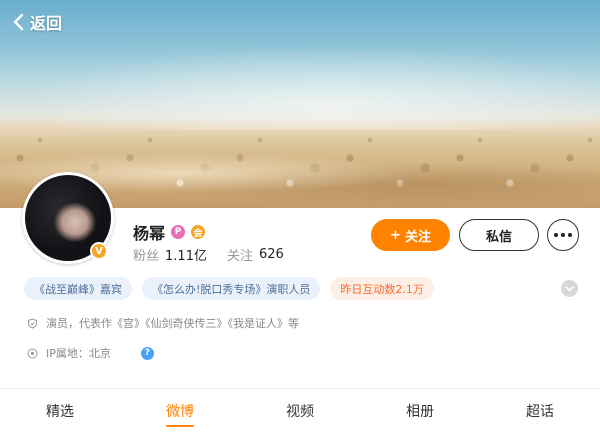 The image size is (600, 432). I want to click on tags-row: 《战至巅峰》嘉宾 《怎么办!脱口秀专场》演职人员 昨日互动数2.1万, so click(229, 288).